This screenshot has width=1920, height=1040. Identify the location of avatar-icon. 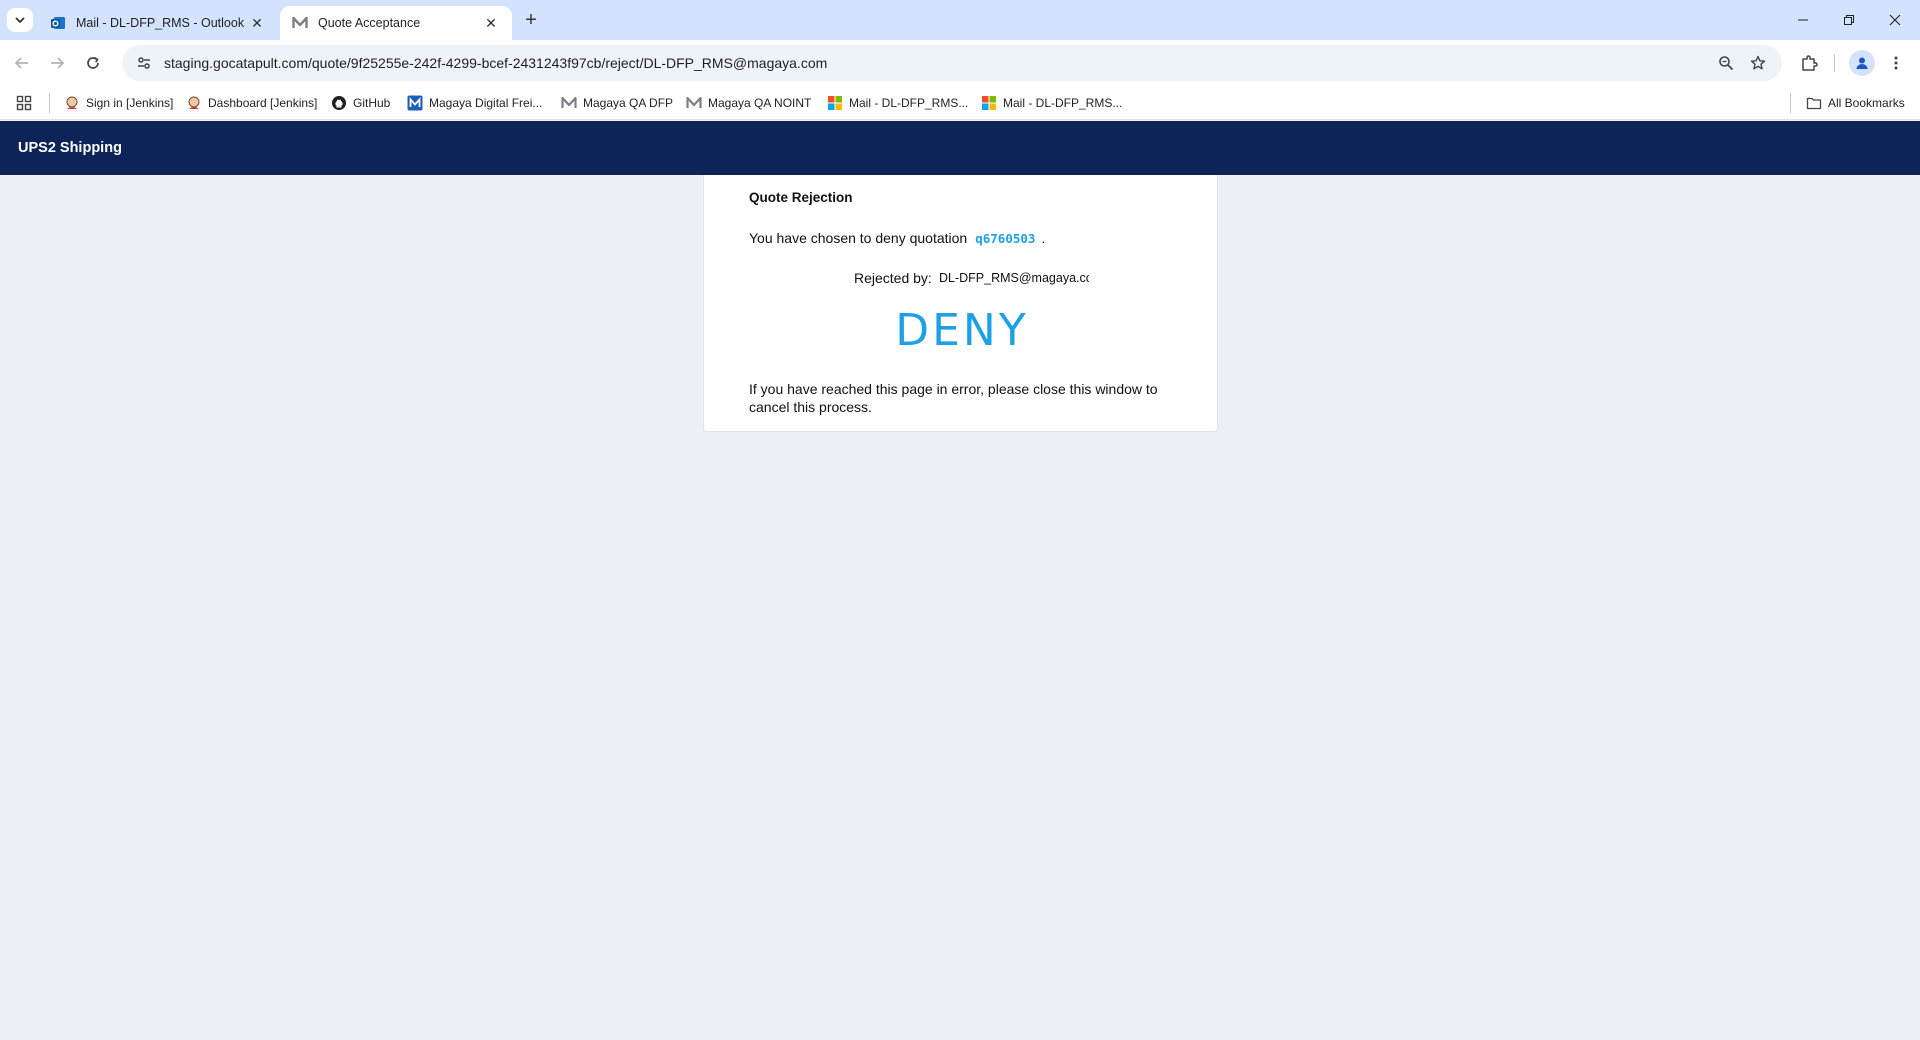
(1862, 63).